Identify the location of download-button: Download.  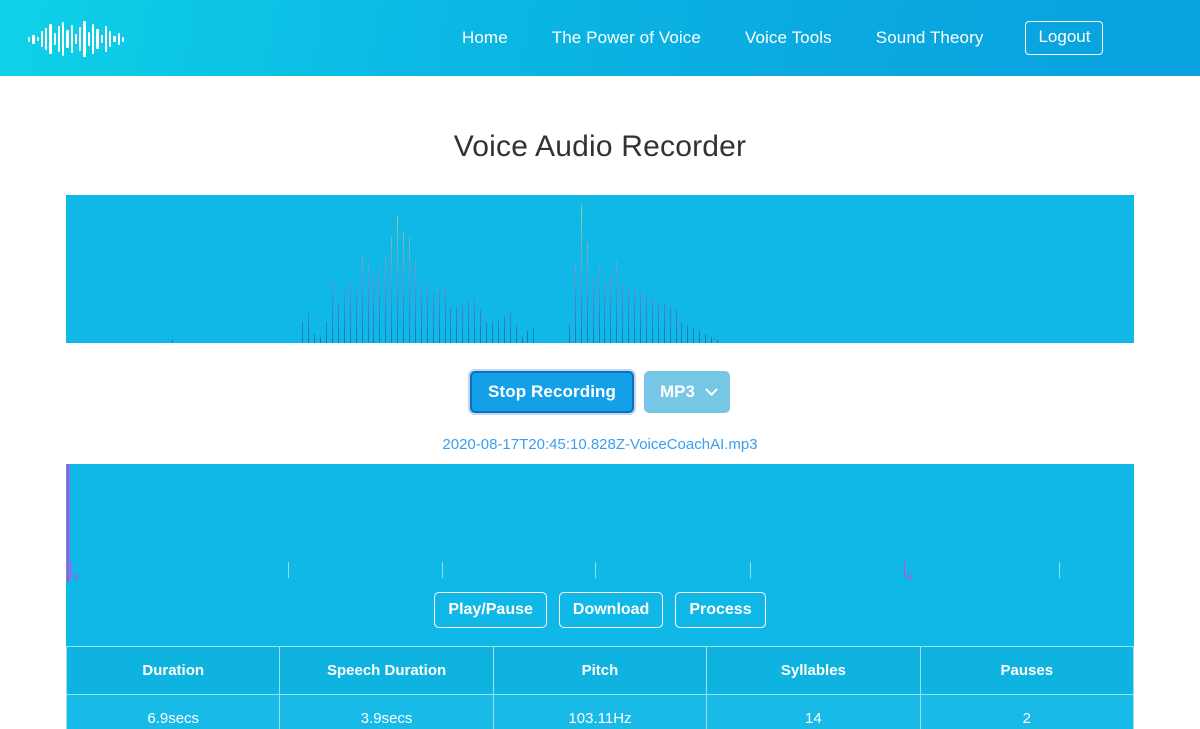
(611, 610).